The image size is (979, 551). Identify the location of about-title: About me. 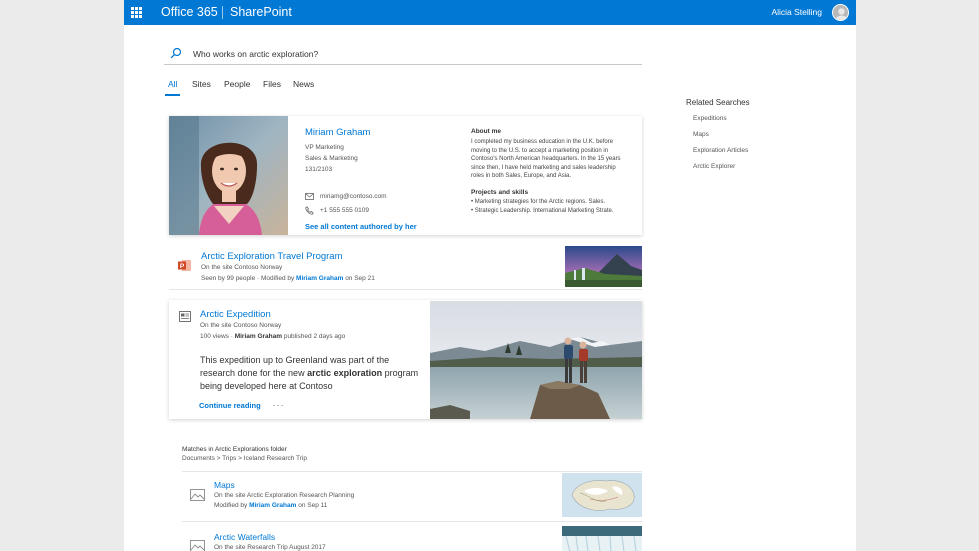
(486, 131).